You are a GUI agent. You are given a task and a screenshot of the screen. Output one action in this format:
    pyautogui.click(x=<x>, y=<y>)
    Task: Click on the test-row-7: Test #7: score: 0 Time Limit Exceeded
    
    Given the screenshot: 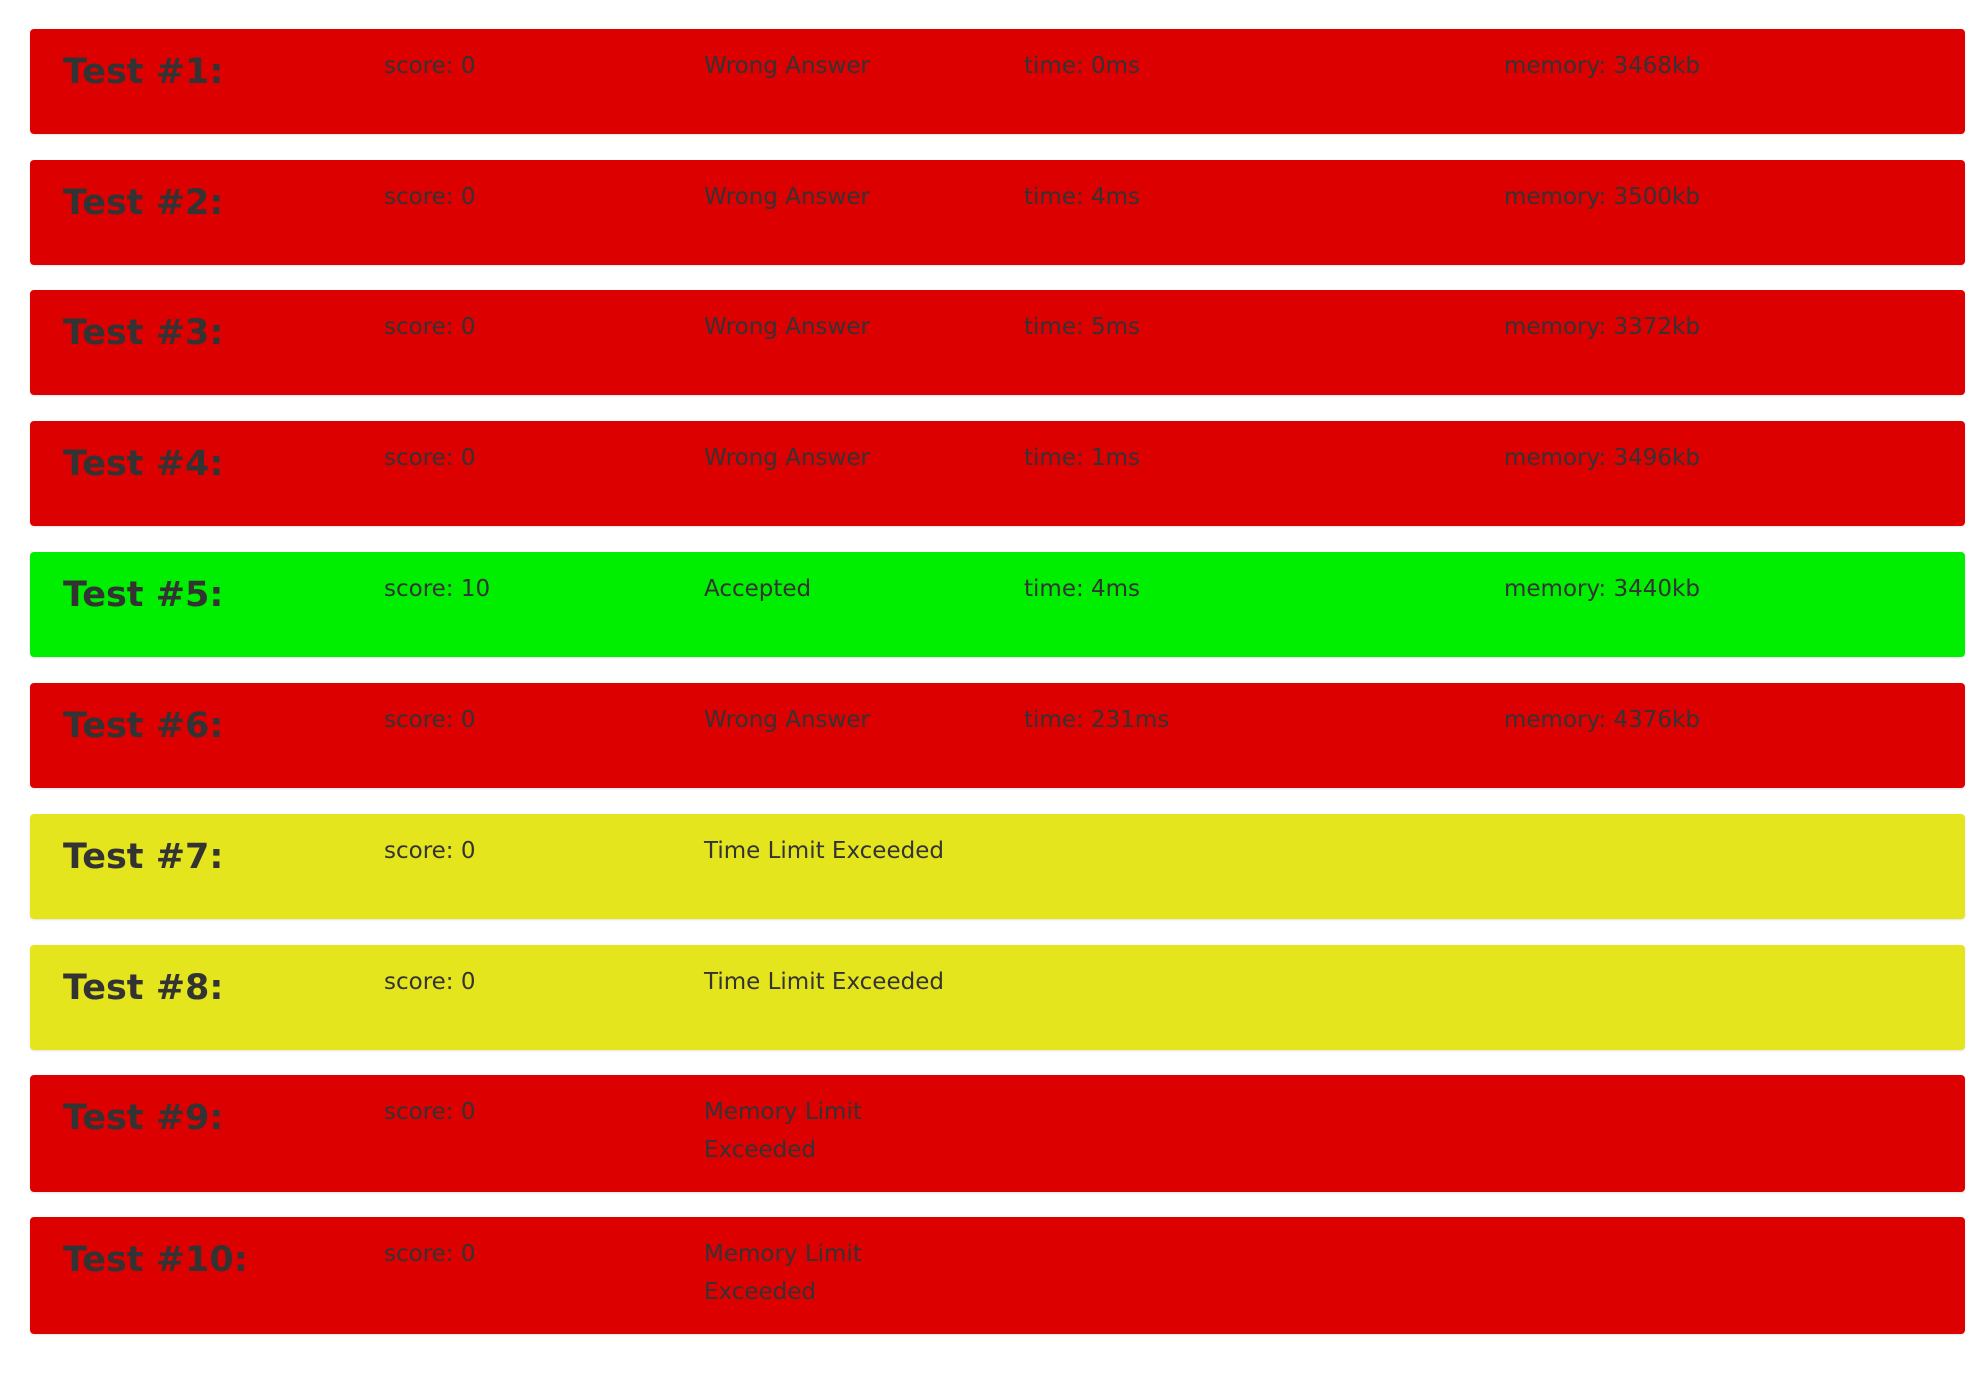 What is the action you would take?
    pyautogui.click(x=997, y=866)
    